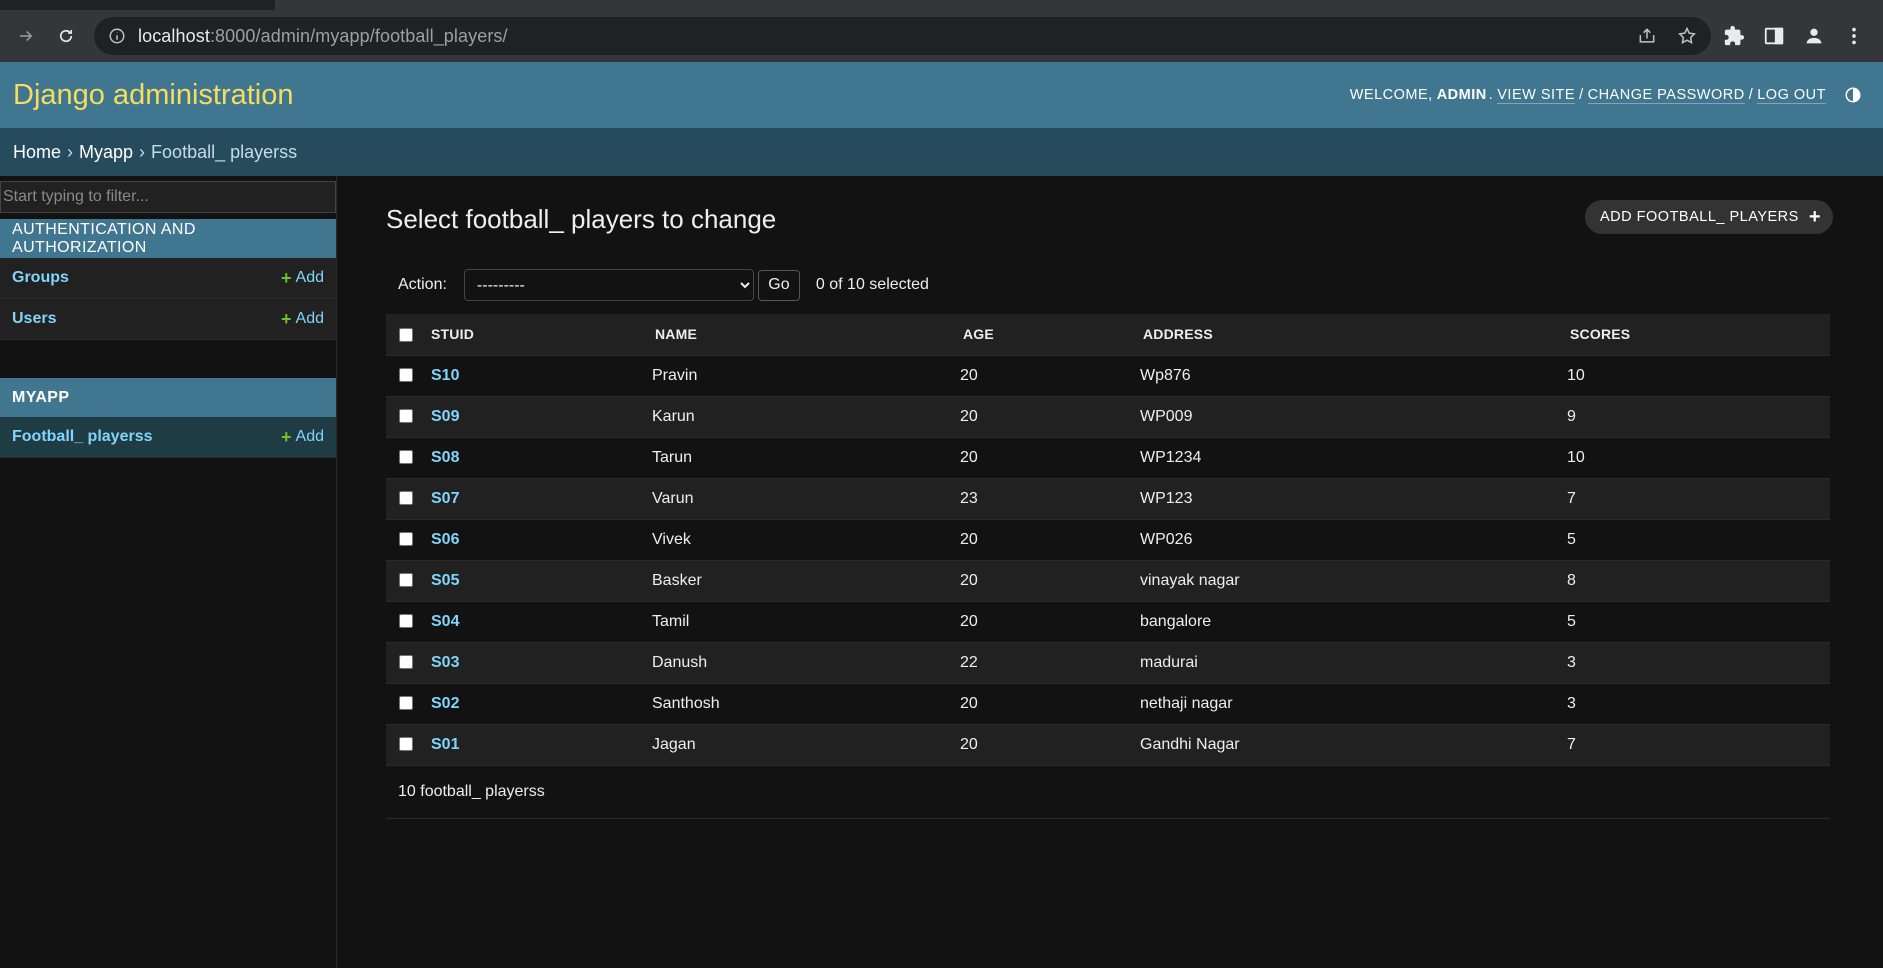  What do you see at coordinates (224, 151) in the screenshot?
I see `breadcrumb-current: Football_ playerss` at bounding box center [224, 151].